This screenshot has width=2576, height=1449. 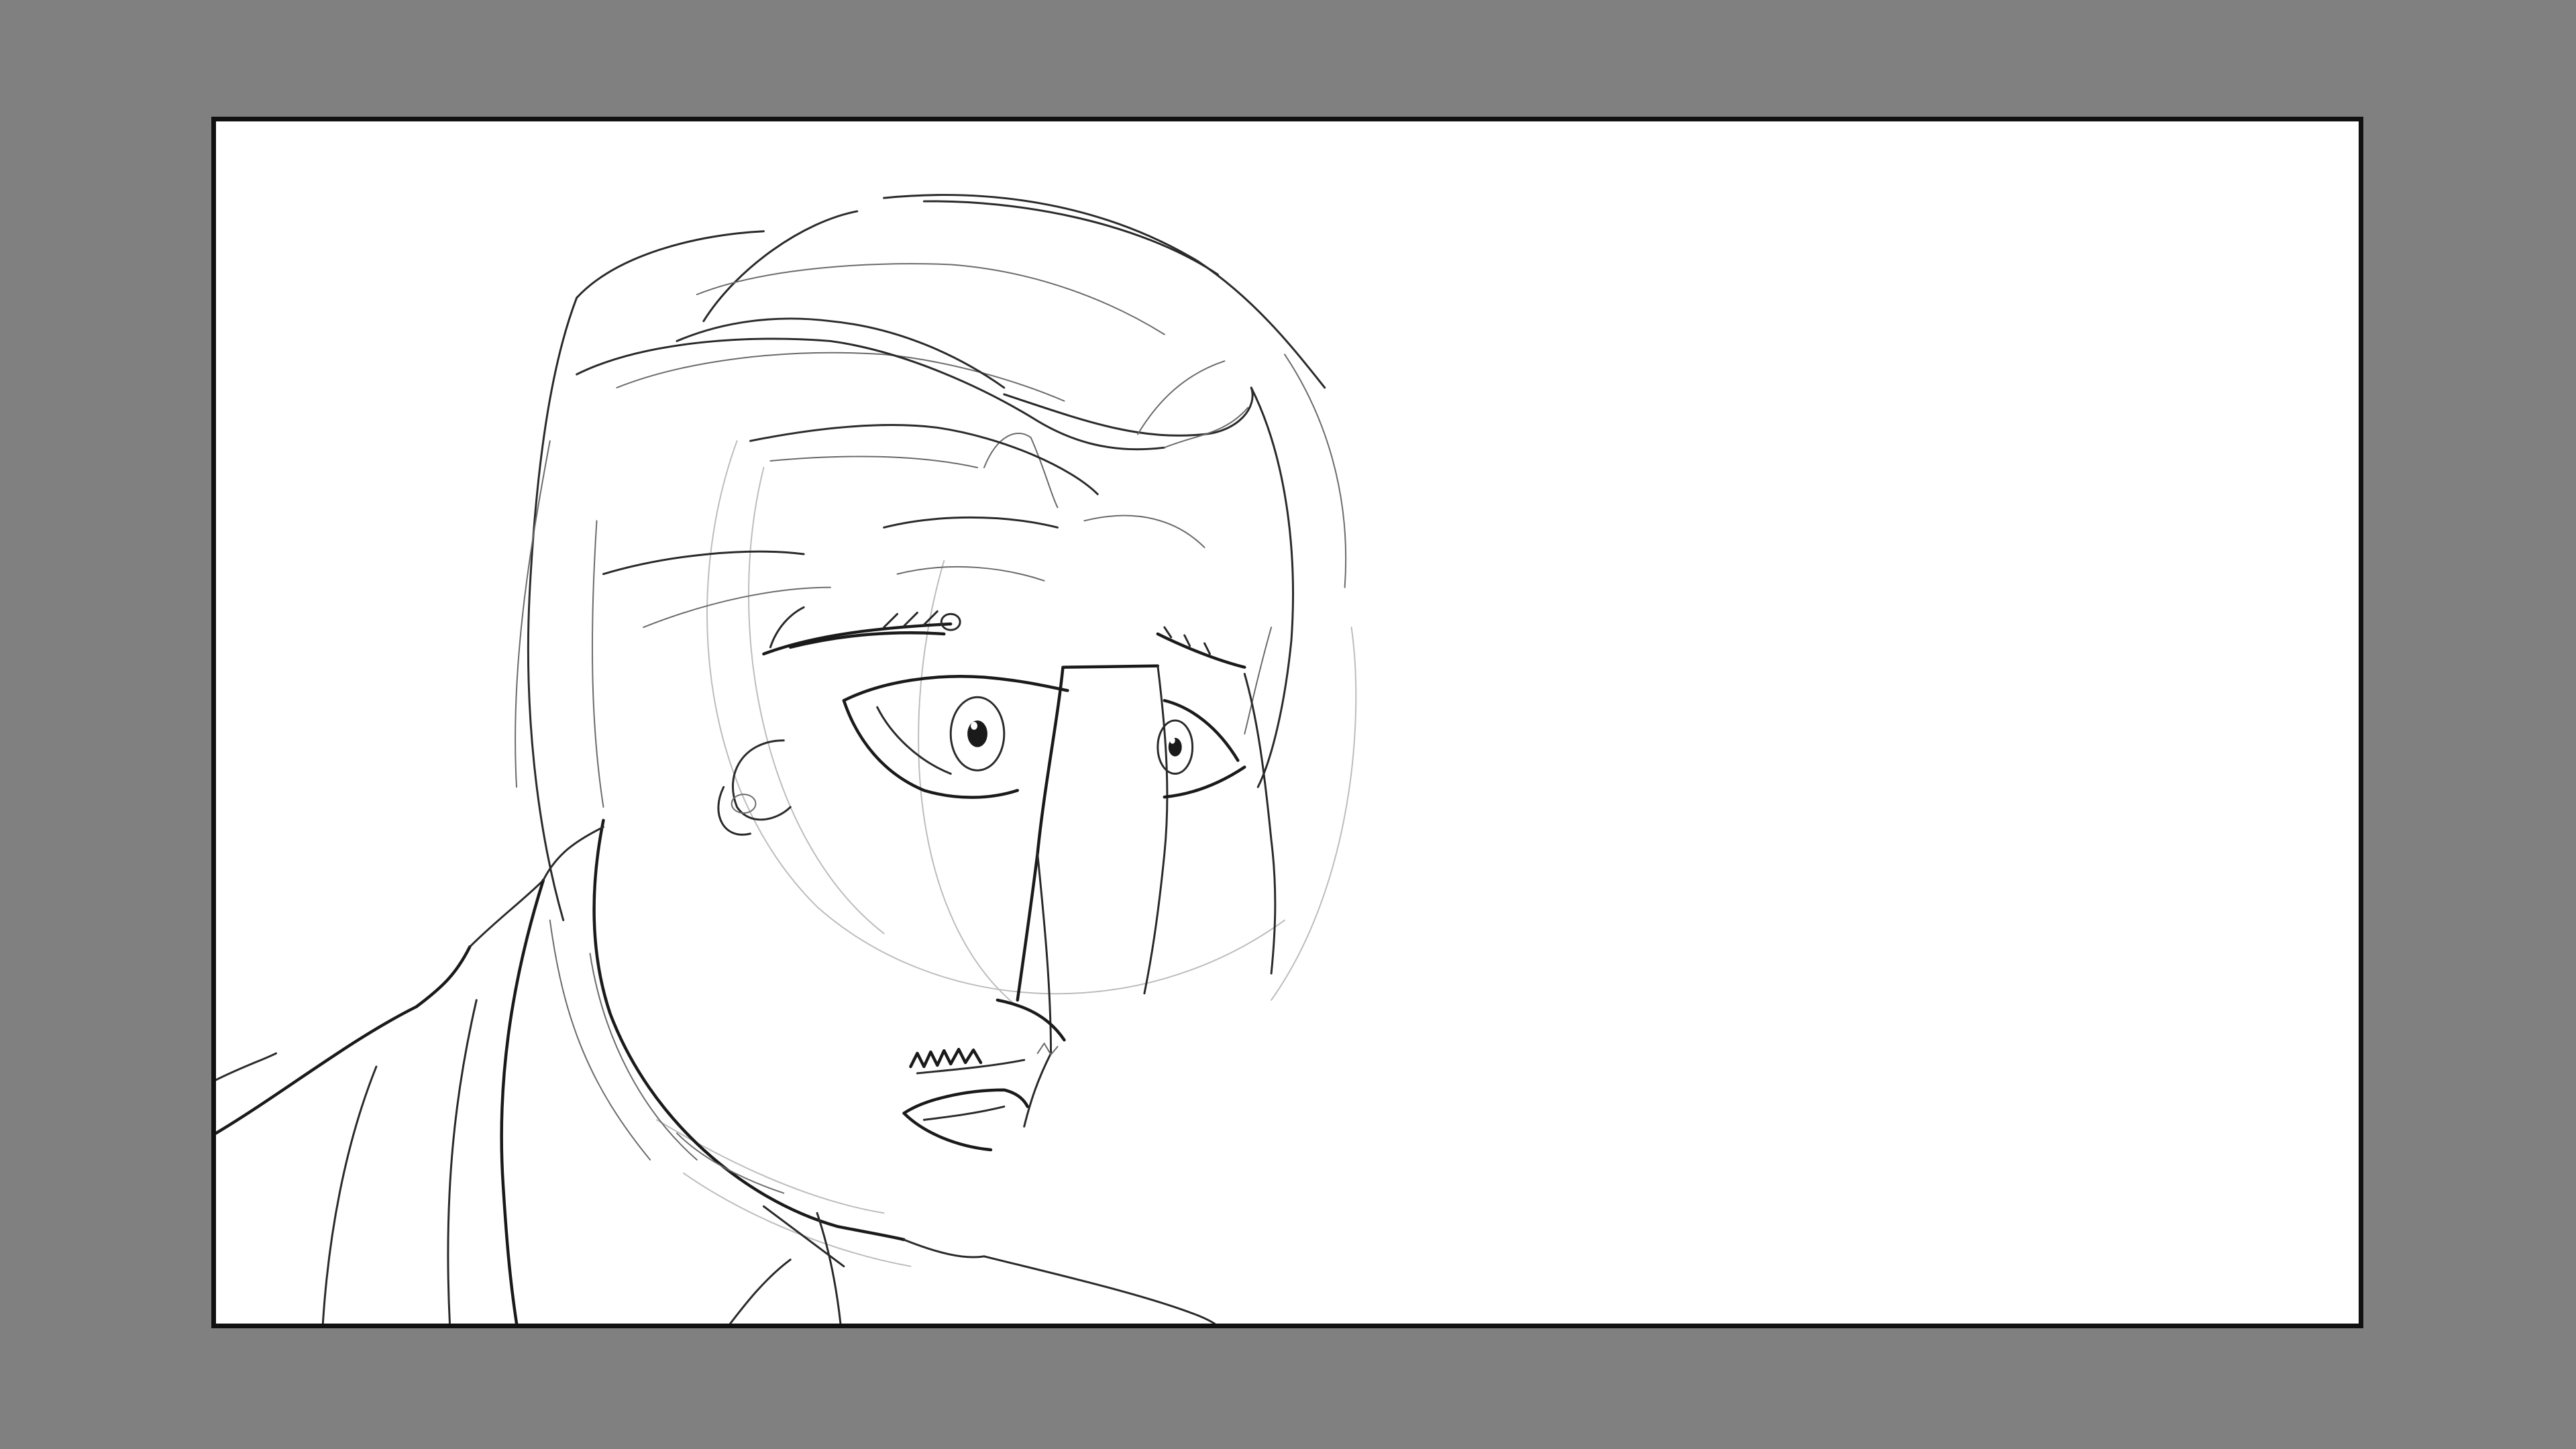 What do you see at coordinates (980, 1097) in the screenshot?
I see `mouth-and-mustache` at bounding box center [980, 1097].